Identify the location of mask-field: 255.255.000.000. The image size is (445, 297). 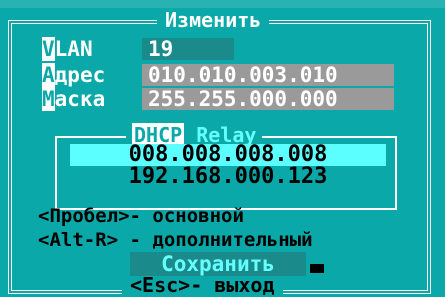
(268, 99).